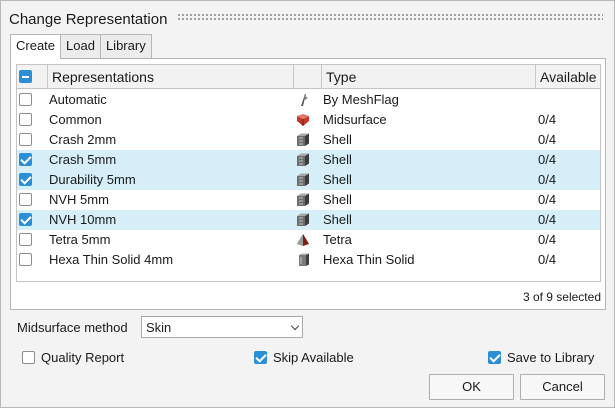  What do you see at coordinates (170, 77) in the screenshot?
I see `column-header-representations: Representations` at bounding box center [170, 77].